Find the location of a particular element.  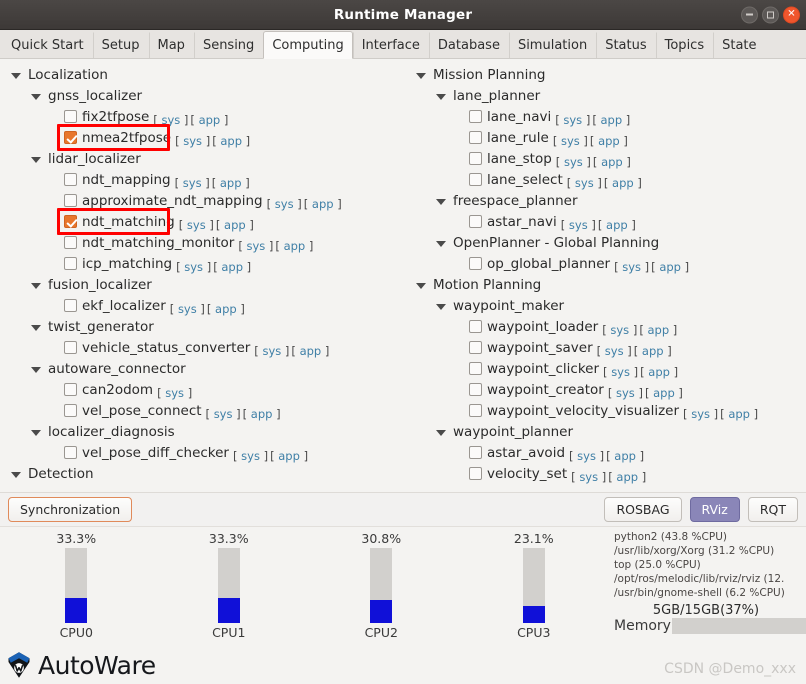

tree-node-icp_matching: icp_matching[ sys ][ app ] is located at coordinates (203, 263).